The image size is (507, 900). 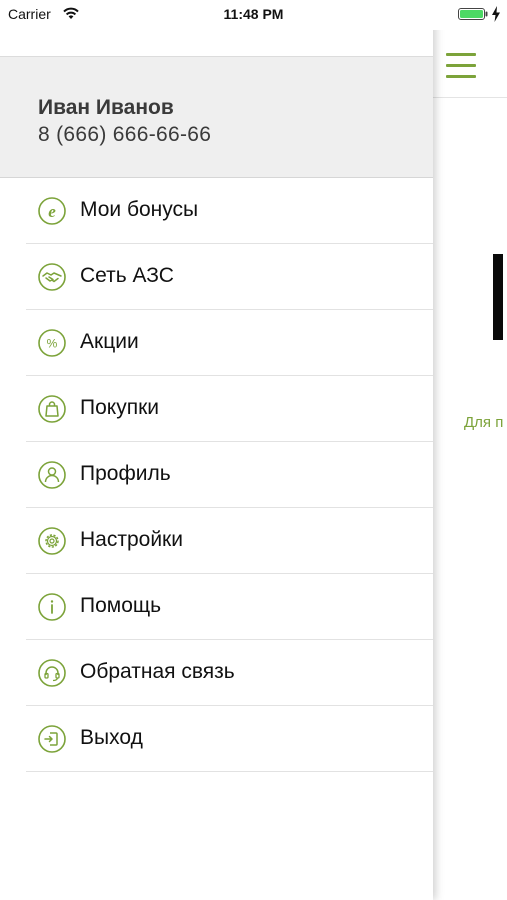 What do you see at coordinates (111, 737) in the screenshot?
I see `menu-item-label: Выход` at bounding box center [111, 737].